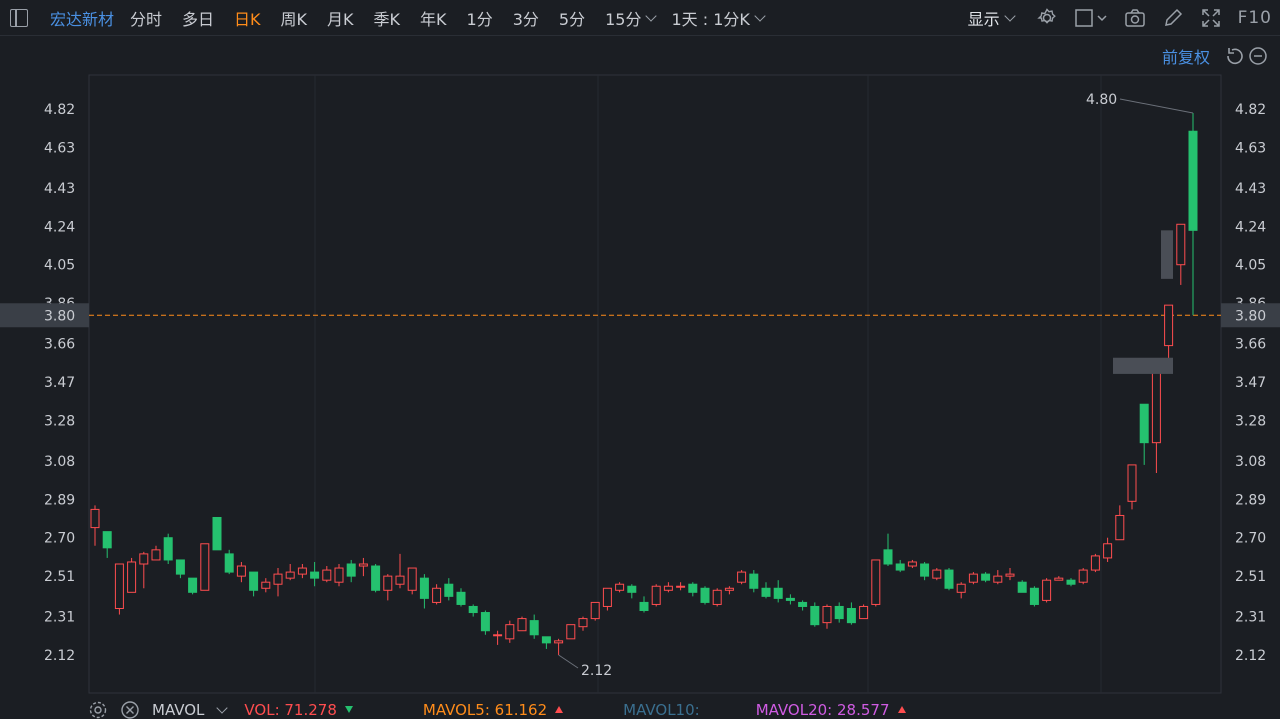 The image size is (1280, 719). I want to click on tab-1: 多日, so click(198, 18).